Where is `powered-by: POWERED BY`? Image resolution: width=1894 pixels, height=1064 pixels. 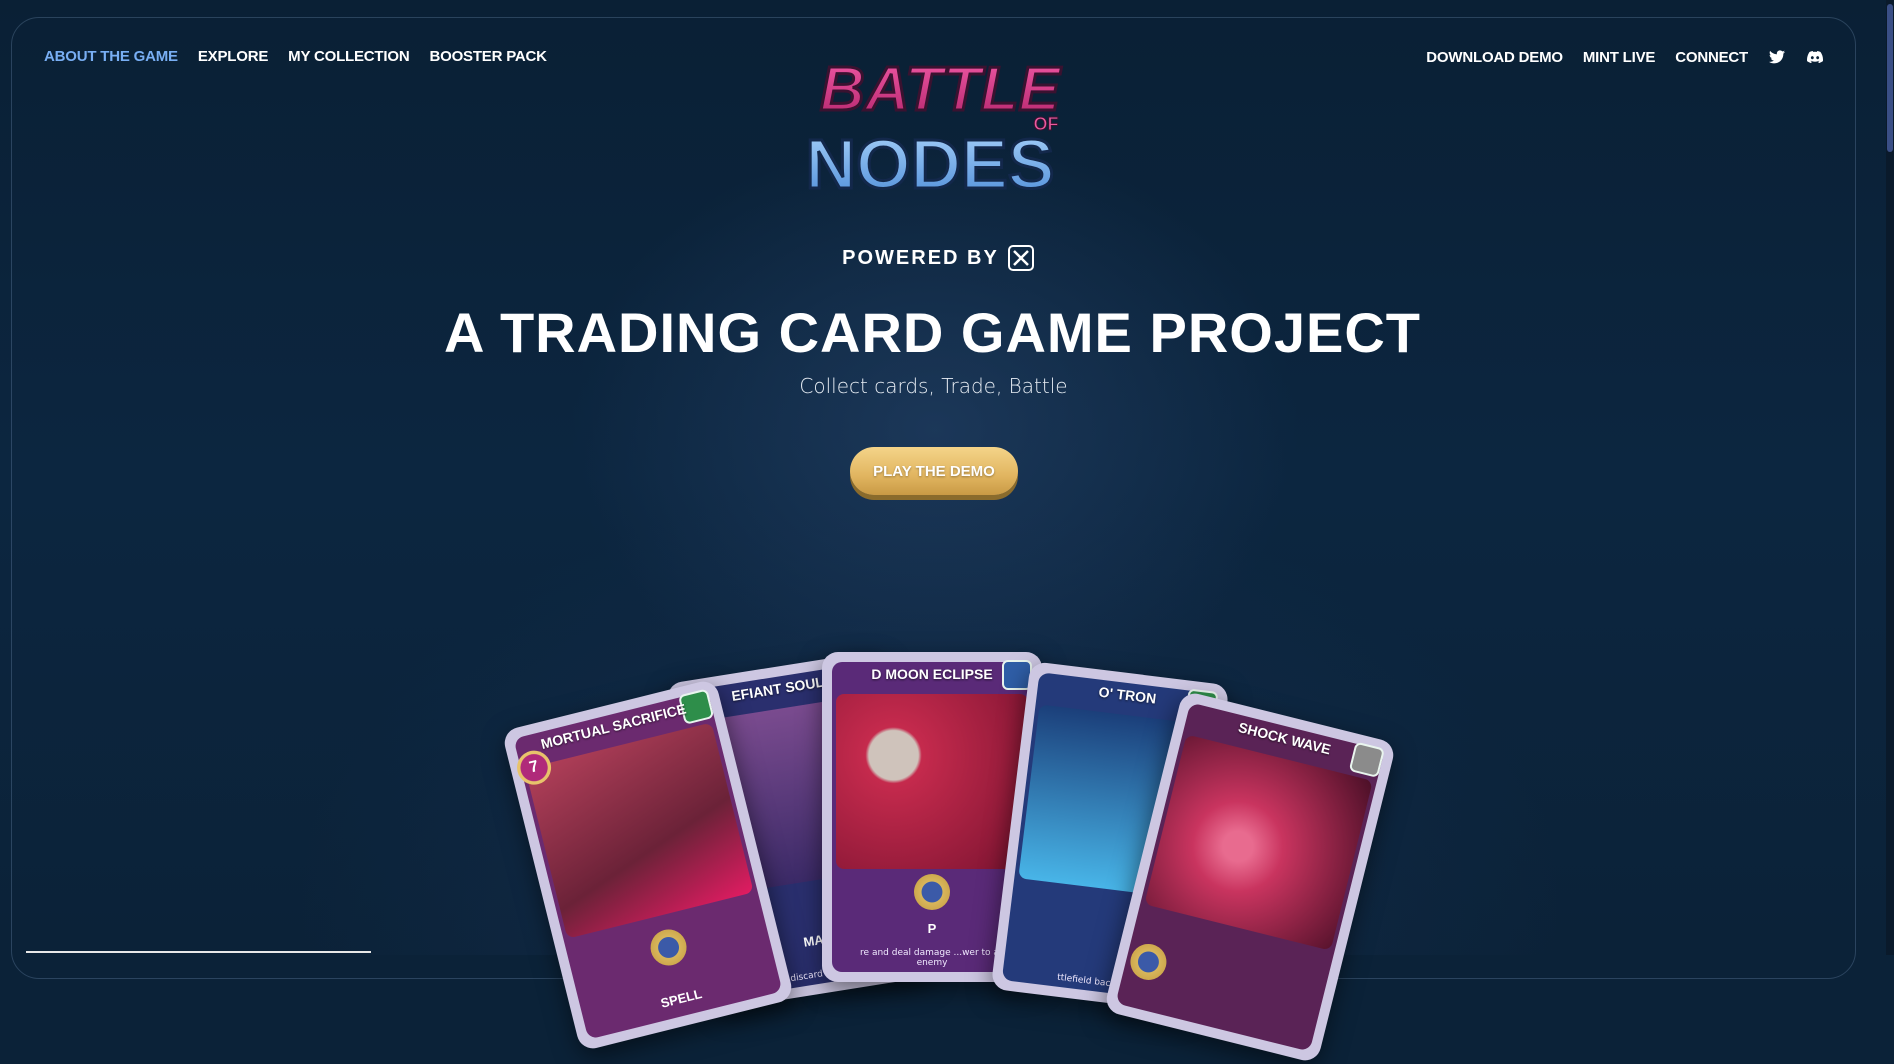
powered-by: POWERED BY is located at coordinates (938, 258).